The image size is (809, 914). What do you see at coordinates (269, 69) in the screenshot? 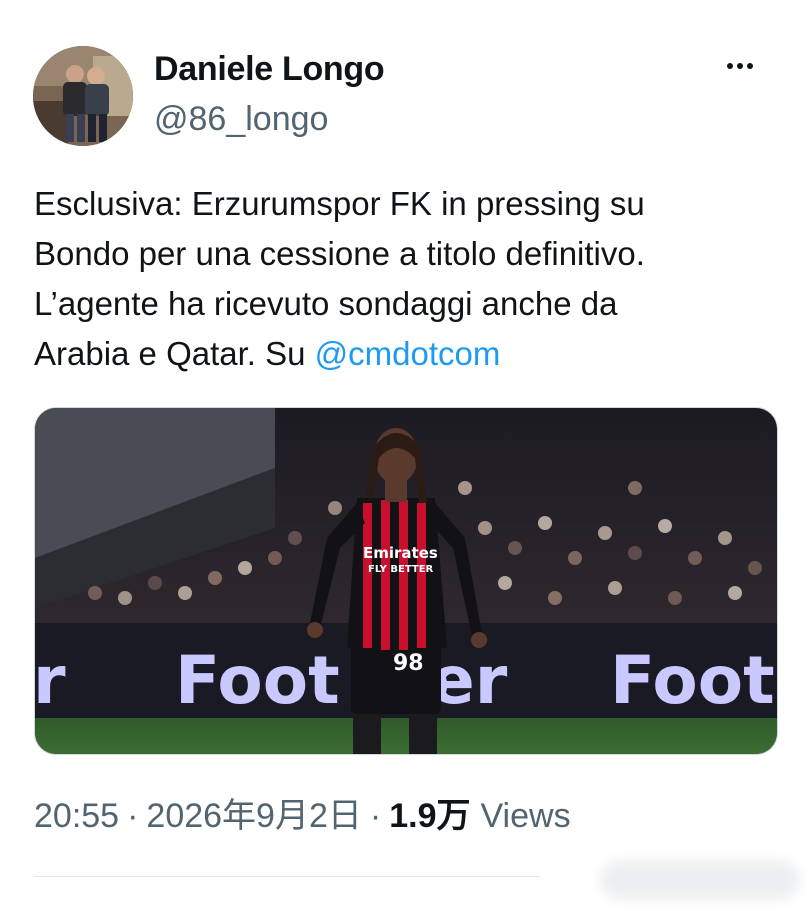
I see `author-name: Daniele Longo` at bounding box center [269, 69].